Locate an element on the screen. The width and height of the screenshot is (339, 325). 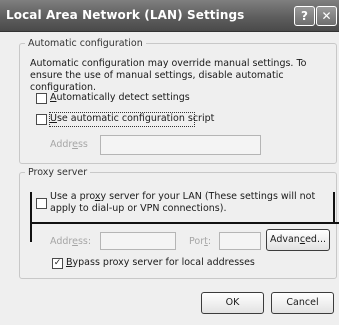
auto-detect-checkbox is located at coordinates (41, 98).